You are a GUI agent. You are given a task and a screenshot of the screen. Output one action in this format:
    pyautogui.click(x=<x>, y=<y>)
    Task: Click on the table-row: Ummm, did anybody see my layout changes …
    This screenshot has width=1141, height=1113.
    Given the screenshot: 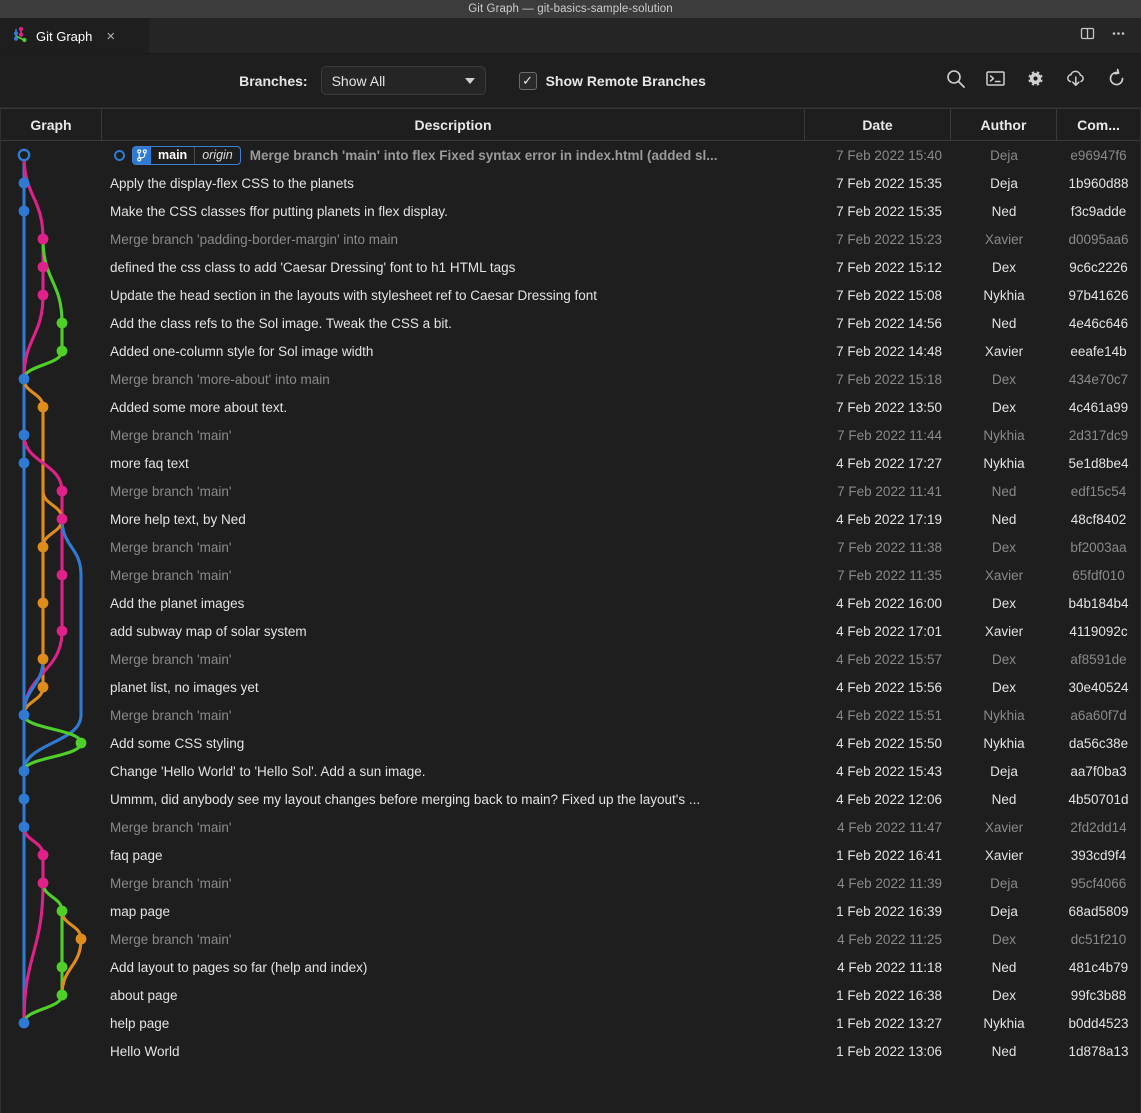 What is the action you would take?
    pyautogui.click(x=570, y=799)
    